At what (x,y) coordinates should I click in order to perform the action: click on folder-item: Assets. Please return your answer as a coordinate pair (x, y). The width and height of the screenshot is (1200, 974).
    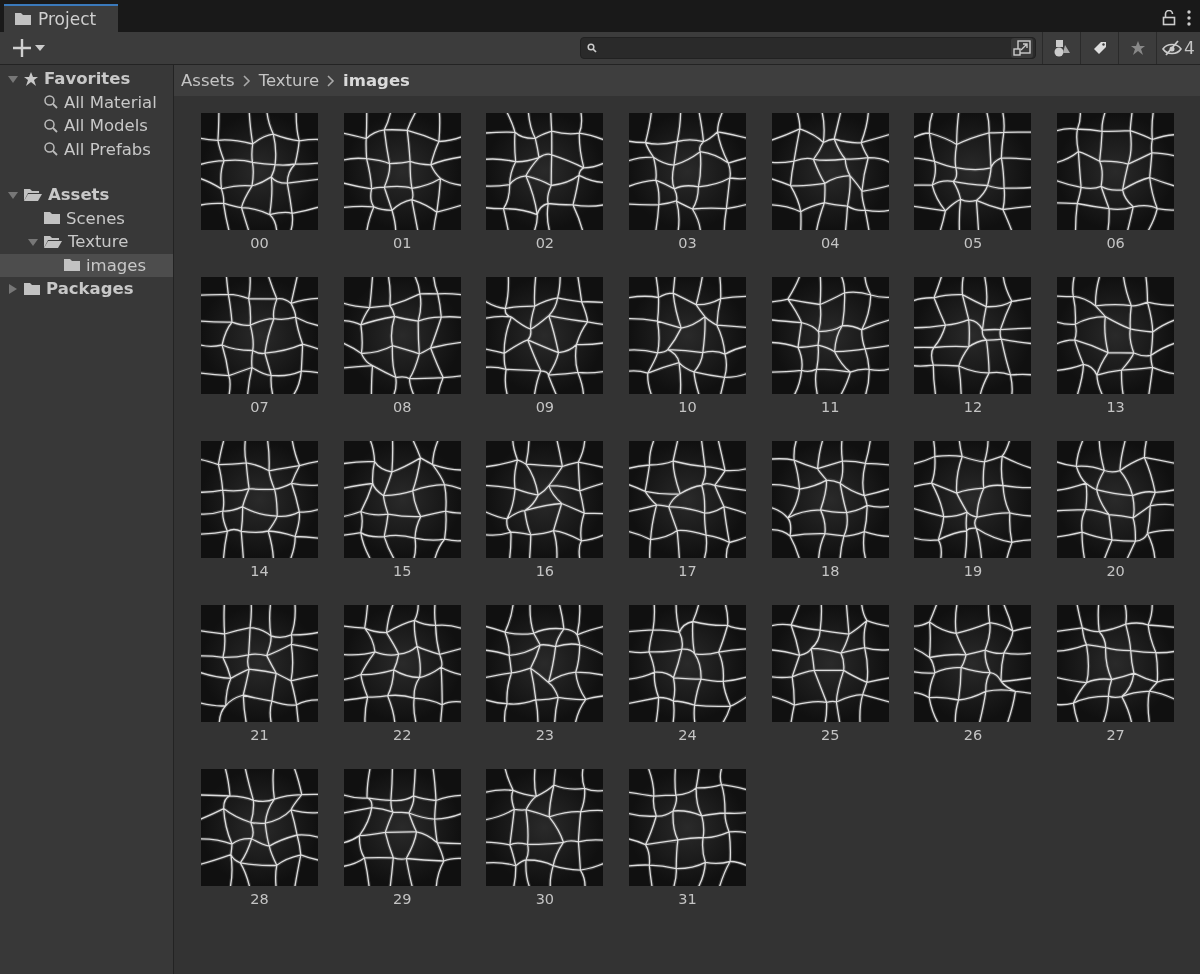
    Looking at the image, I should click on (86, 195).